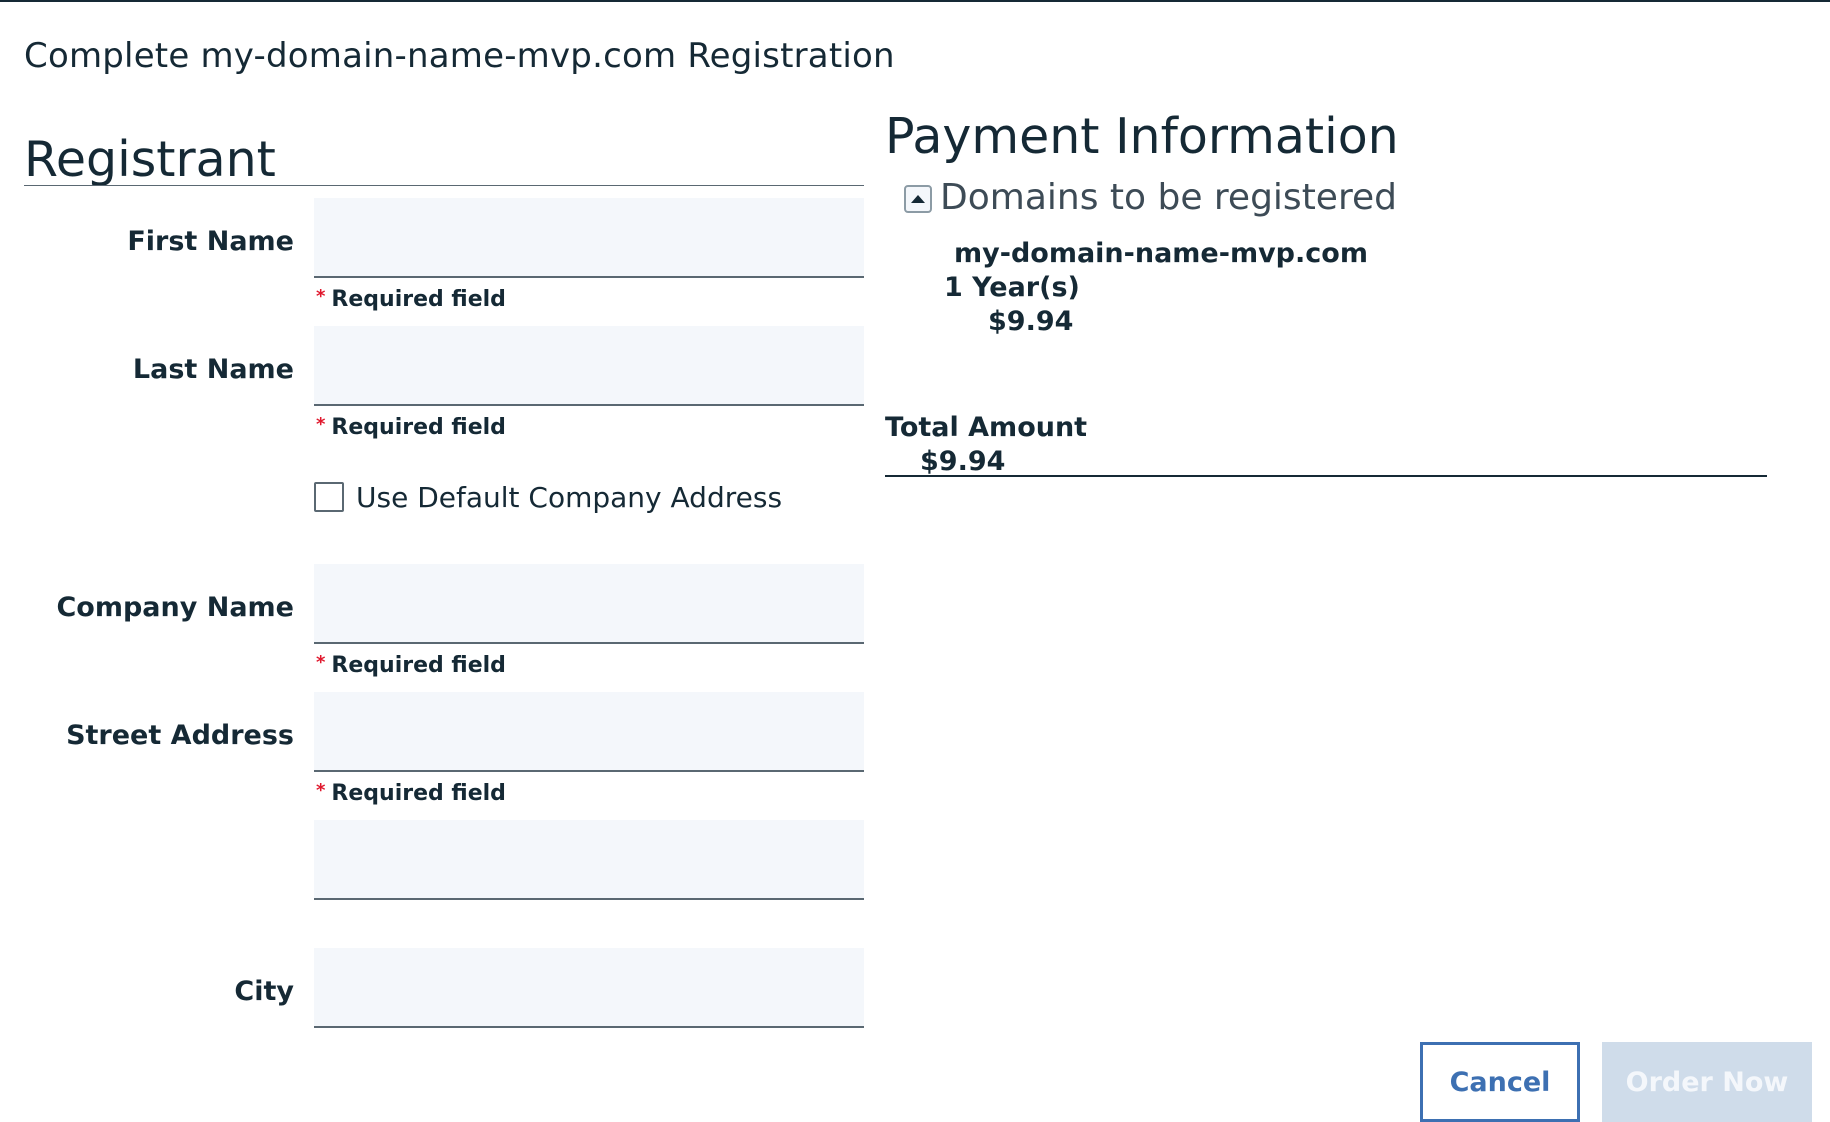 The image size is (1830, 1122). I want to click on domains-collapse-toggle, so click(918, 199).